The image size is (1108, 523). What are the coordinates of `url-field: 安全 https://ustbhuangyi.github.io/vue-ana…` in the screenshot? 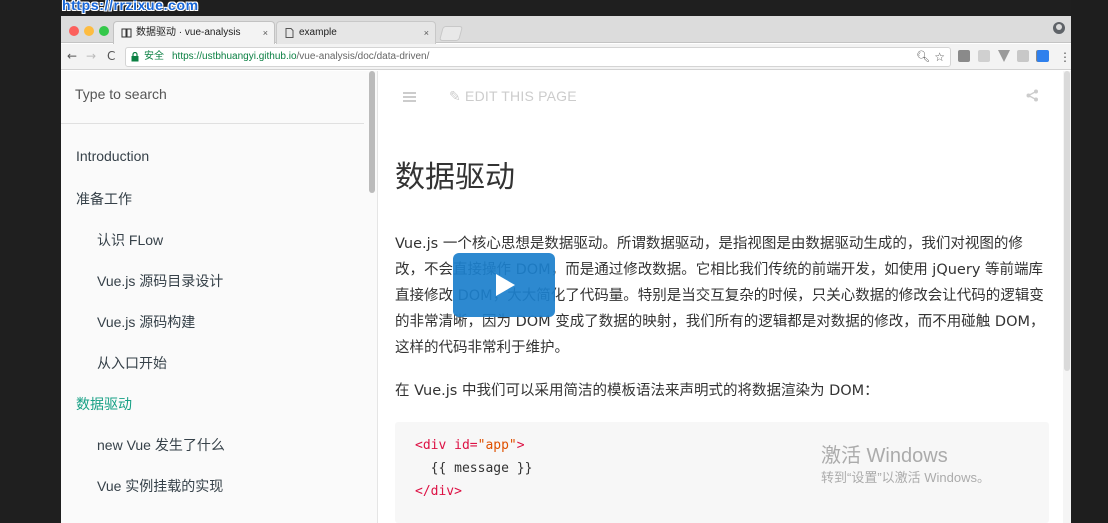 It's located at (538, 57).